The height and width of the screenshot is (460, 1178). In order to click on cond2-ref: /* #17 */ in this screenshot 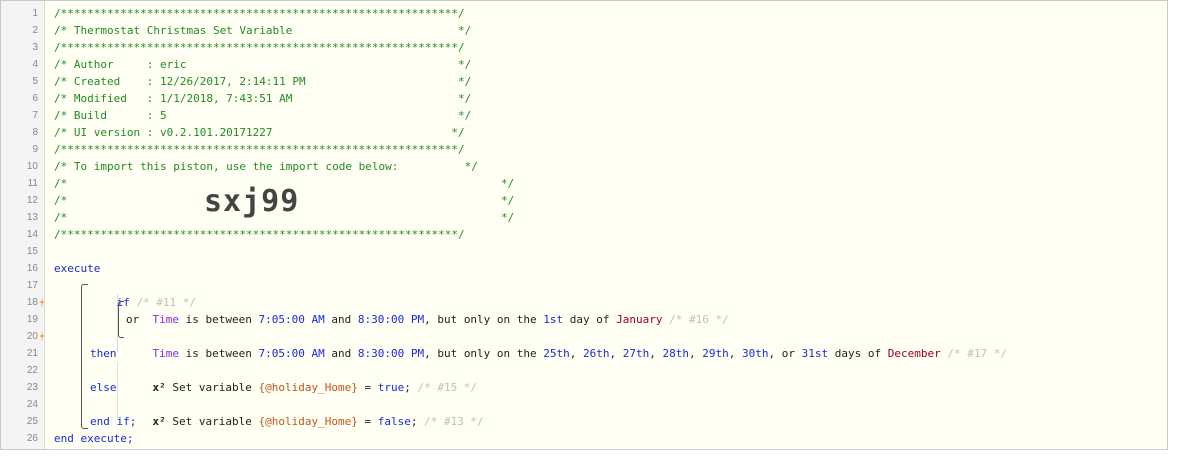, I will do `click(977, 353)`.